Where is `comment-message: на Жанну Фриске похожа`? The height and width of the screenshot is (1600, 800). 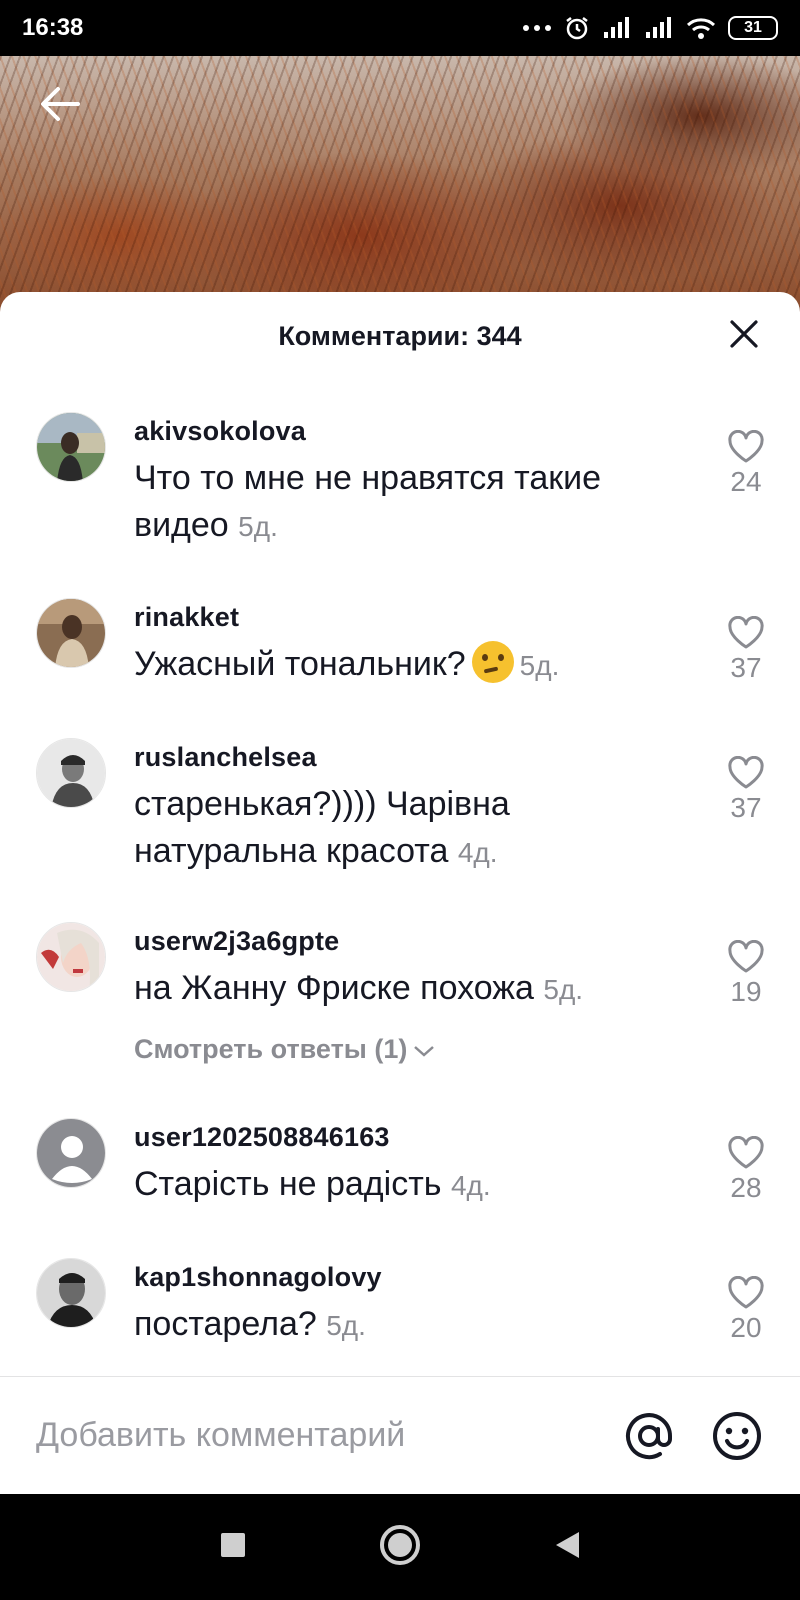
comment-message: на Жанну Фриске похожа is located at coordinates (334, 988).